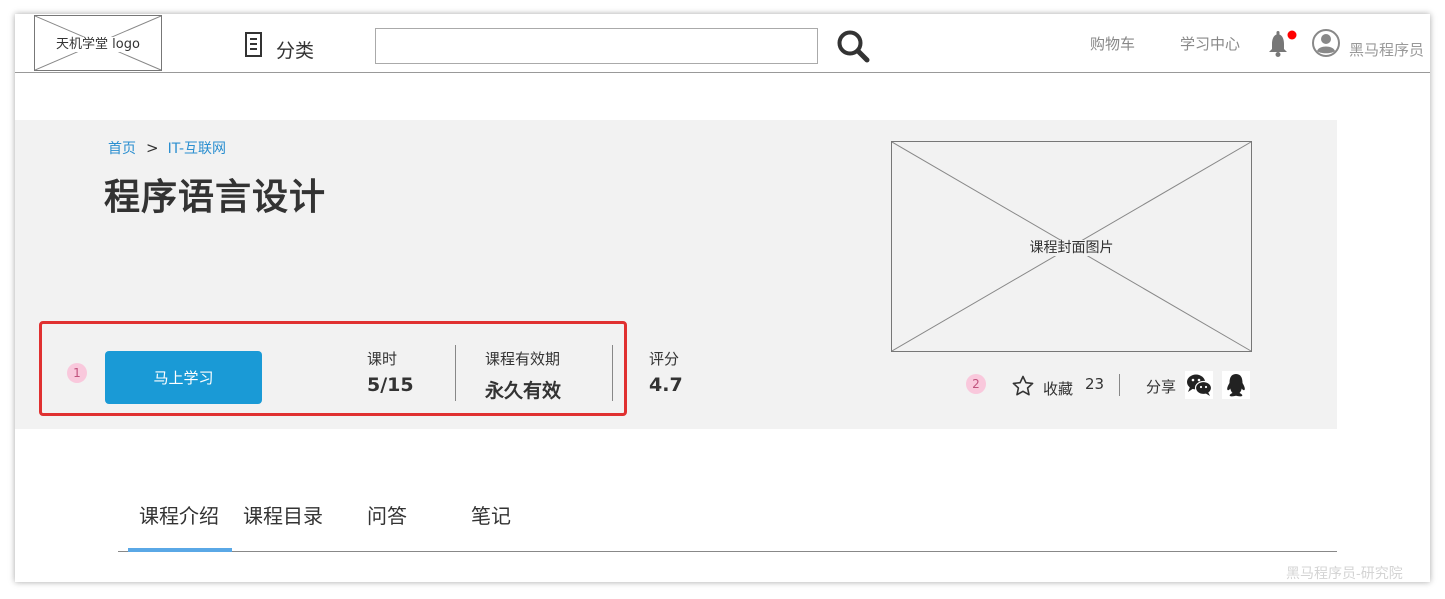 The height and width of the screenshot is (599, 1445). I want to click on user-avatar-icon, so click(1326, 43).